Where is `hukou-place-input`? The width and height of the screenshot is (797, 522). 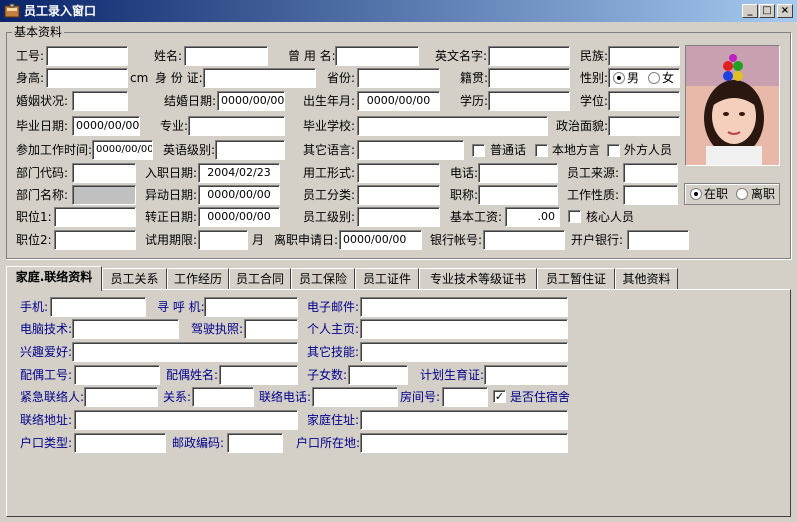 hukou-place-input is located at coordinates (464, 443).